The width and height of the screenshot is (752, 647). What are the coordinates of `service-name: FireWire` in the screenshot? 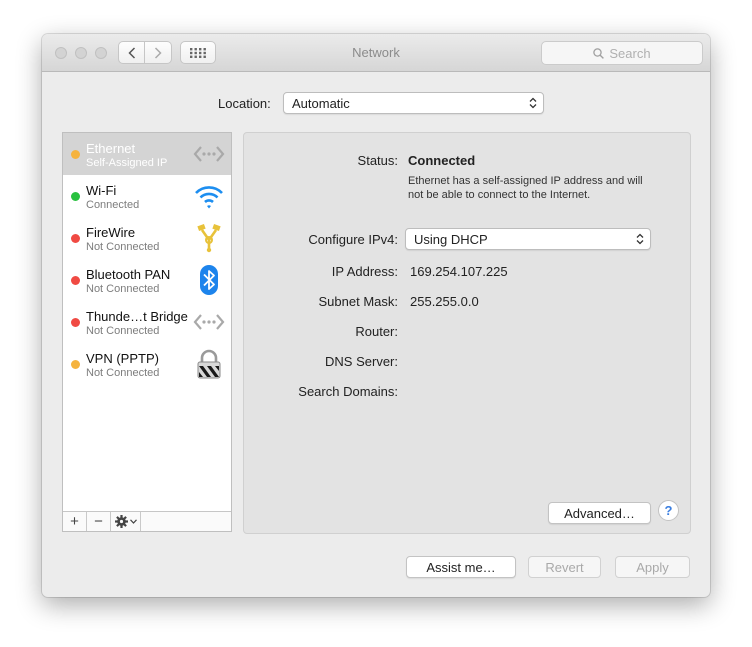 It's located at (111, 232).